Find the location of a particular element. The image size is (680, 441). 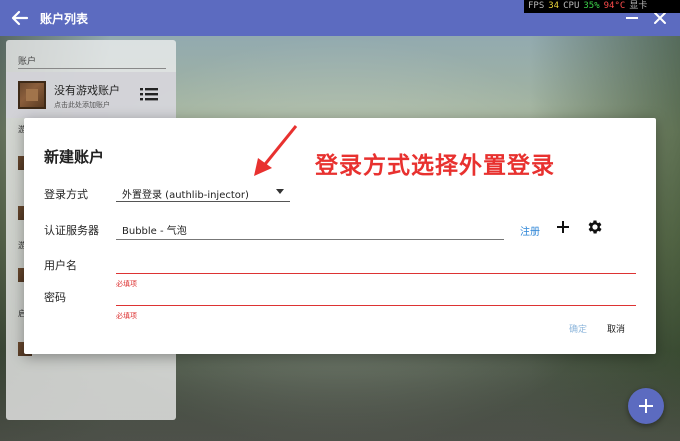

password-field is located at coordinates (376, 295).